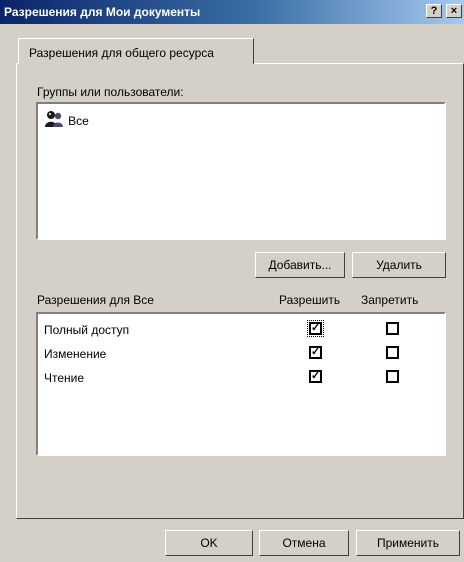  Describe the element at coordinates (78, 120) in the screenshot. I see `group-name: Все` at that location.